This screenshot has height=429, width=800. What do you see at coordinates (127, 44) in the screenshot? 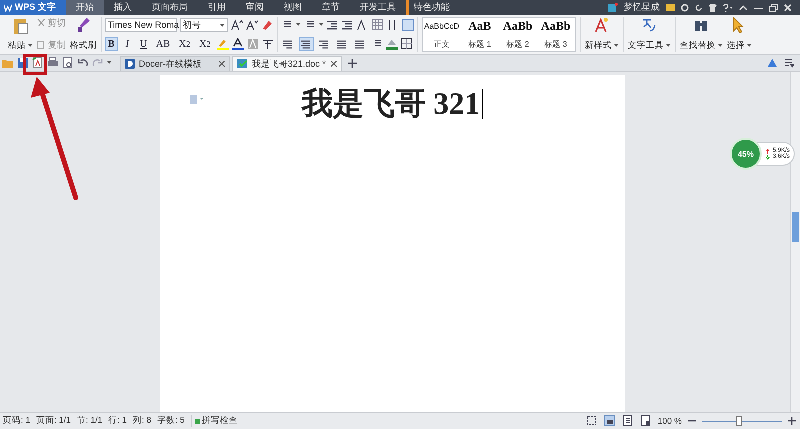
I see `format-button: I` at bounding box center [127, 44].